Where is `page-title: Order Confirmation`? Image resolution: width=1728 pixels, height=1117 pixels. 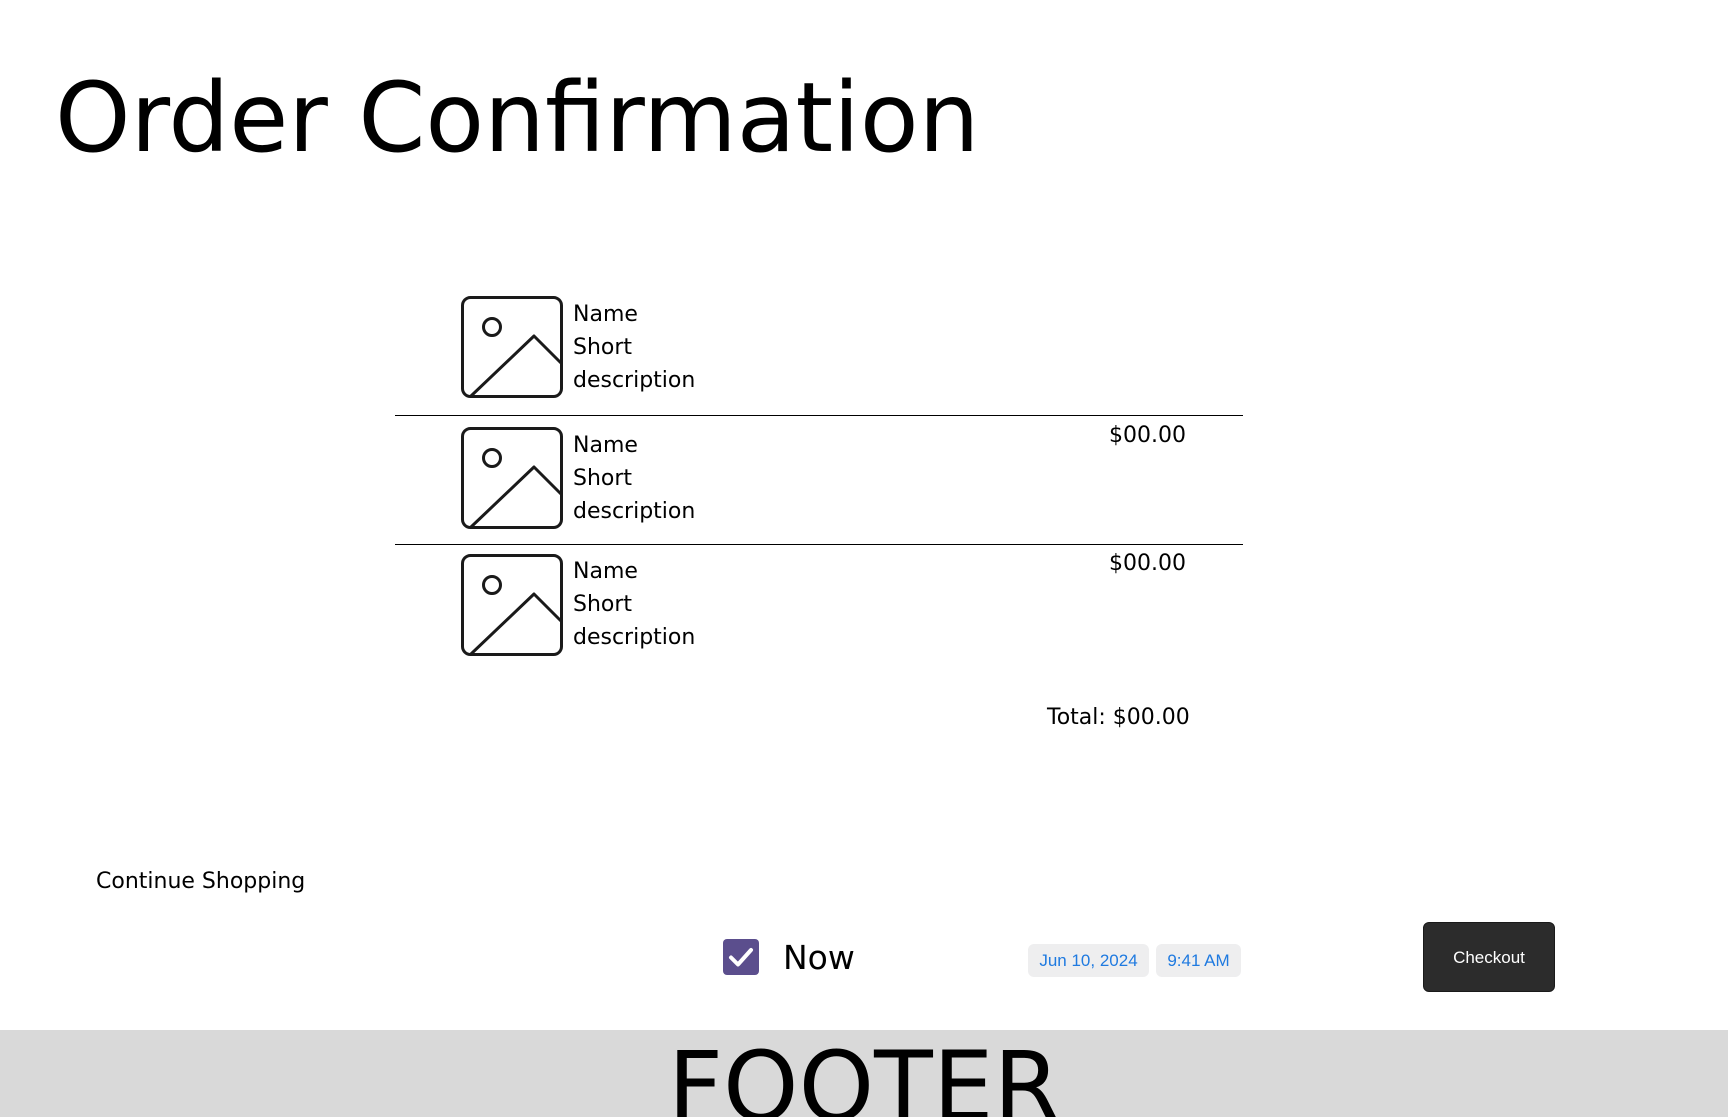
page-title: Order Confirmation is located at coordinates (517, 118).